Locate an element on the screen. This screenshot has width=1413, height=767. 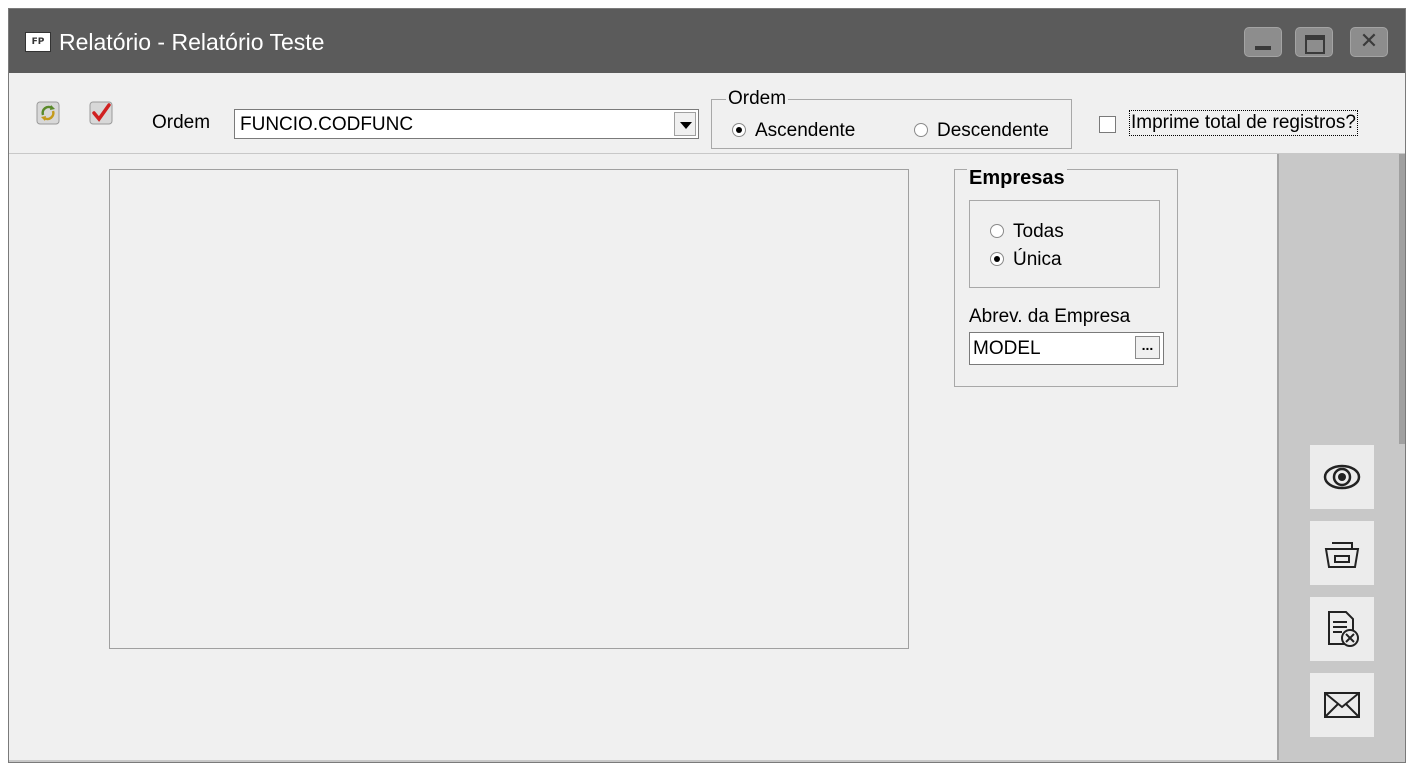
document-cancel-icon is located at coordinates (1343, 629).